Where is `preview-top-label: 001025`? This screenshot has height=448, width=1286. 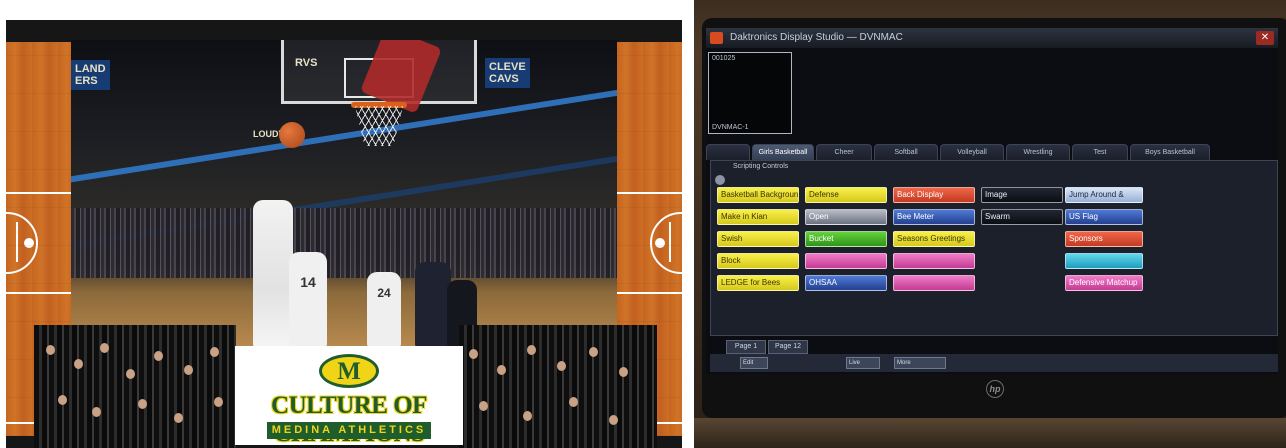
preview-top-label: 001025 is located at coordinates (724, 58).